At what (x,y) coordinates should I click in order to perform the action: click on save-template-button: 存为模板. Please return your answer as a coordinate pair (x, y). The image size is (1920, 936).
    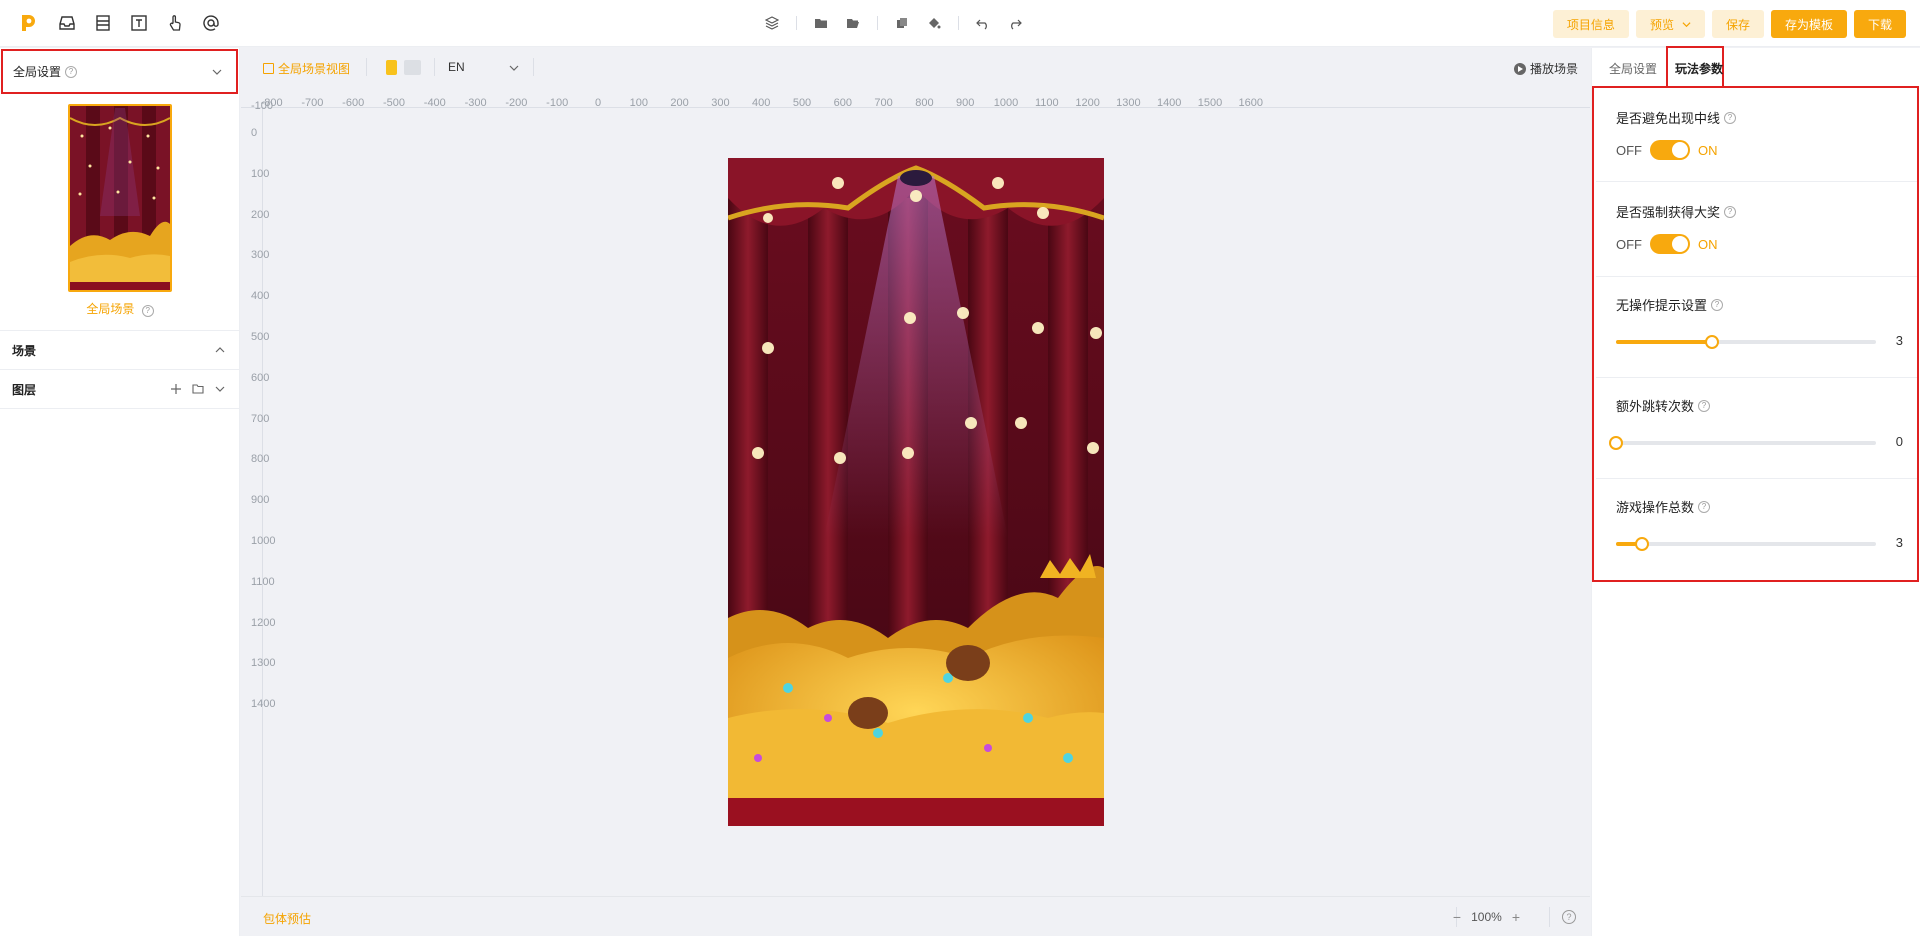
    Looking at the image, I should click on (1808, 24).